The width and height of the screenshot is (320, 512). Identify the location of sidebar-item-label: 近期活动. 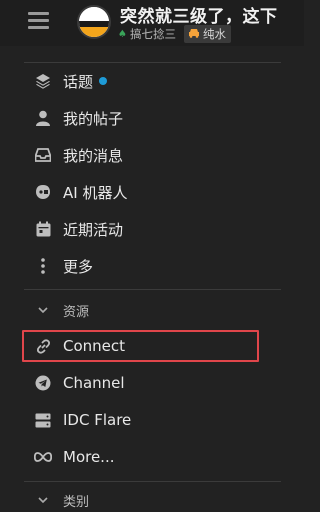
(93, 229).